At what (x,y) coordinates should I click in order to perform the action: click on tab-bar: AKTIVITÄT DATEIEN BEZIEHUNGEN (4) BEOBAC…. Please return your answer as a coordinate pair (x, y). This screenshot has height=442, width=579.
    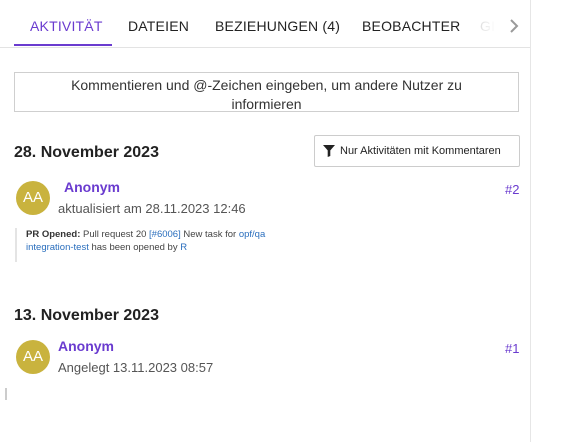
    Looking at the image, I should click on (265, 24).